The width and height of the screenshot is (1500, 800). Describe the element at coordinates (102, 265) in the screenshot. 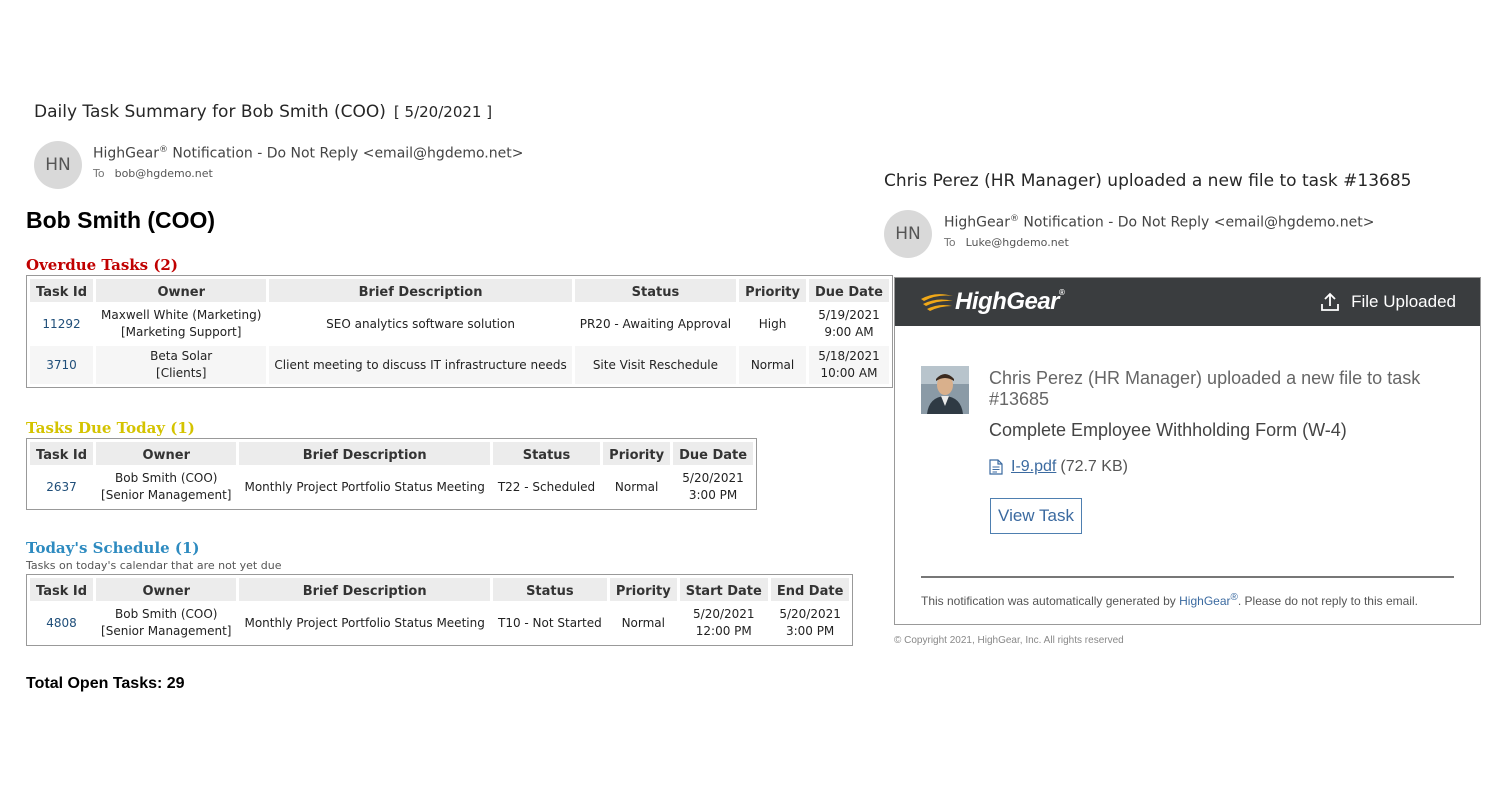

I see `overdue-heading: Overdue Tasks (2)` at that location.